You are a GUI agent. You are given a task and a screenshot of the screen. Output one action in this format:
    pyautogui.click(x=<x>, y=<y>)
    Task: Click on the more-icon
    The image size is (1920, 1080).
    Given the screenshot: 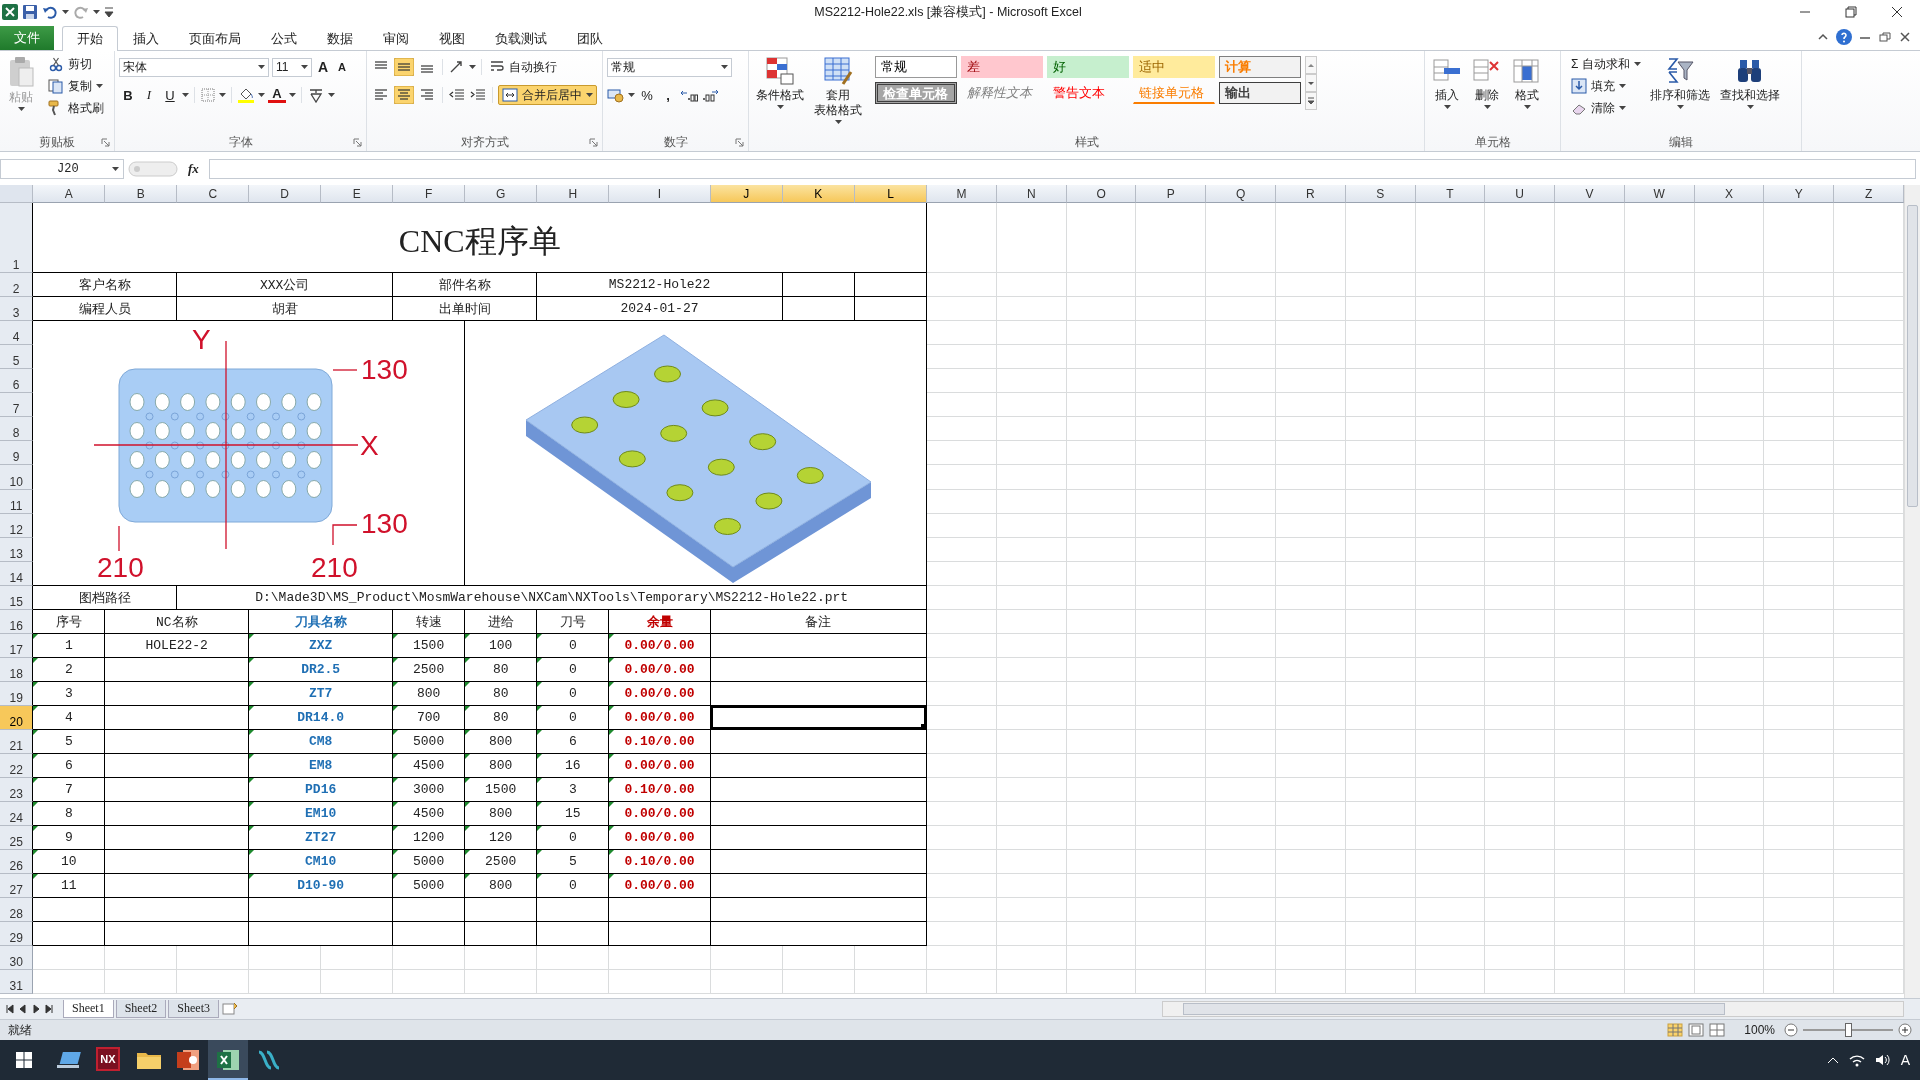 What is the action you would take?
    pyautogui.click(x=1311, y=101)
    